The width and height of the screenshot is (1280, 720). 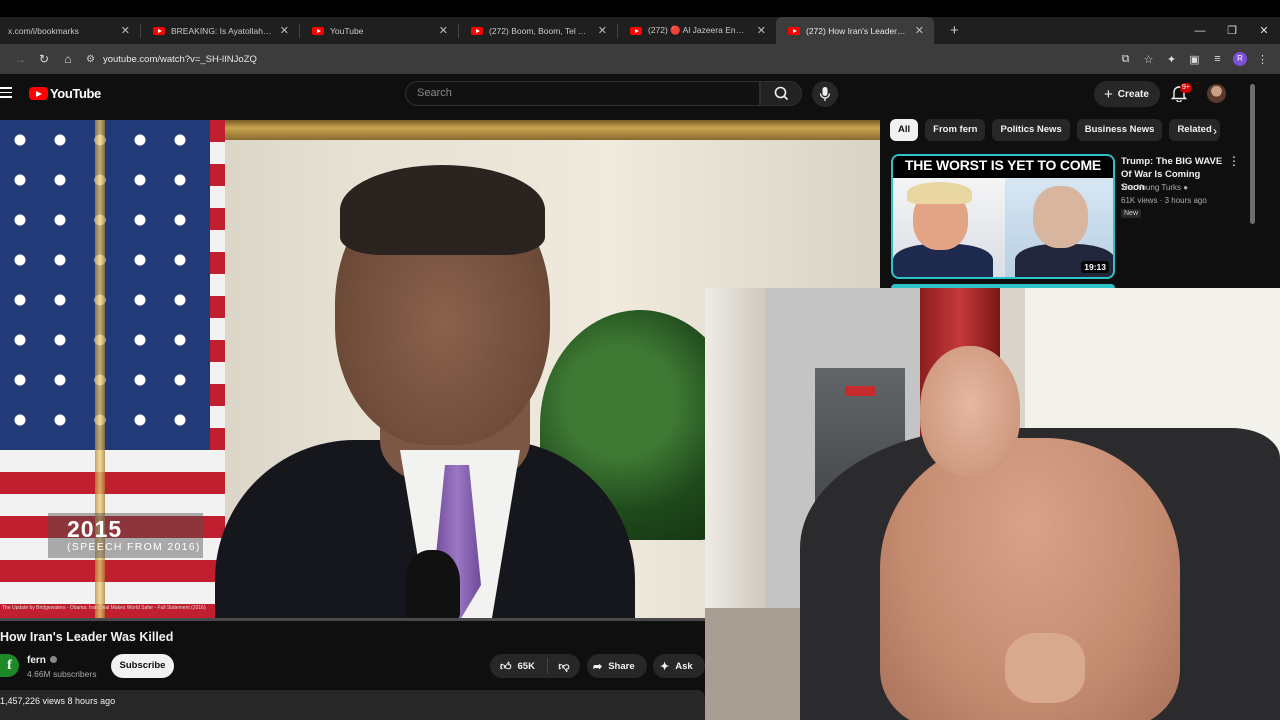 I want to click on video-progress-bar, so click(x=352, y=619).